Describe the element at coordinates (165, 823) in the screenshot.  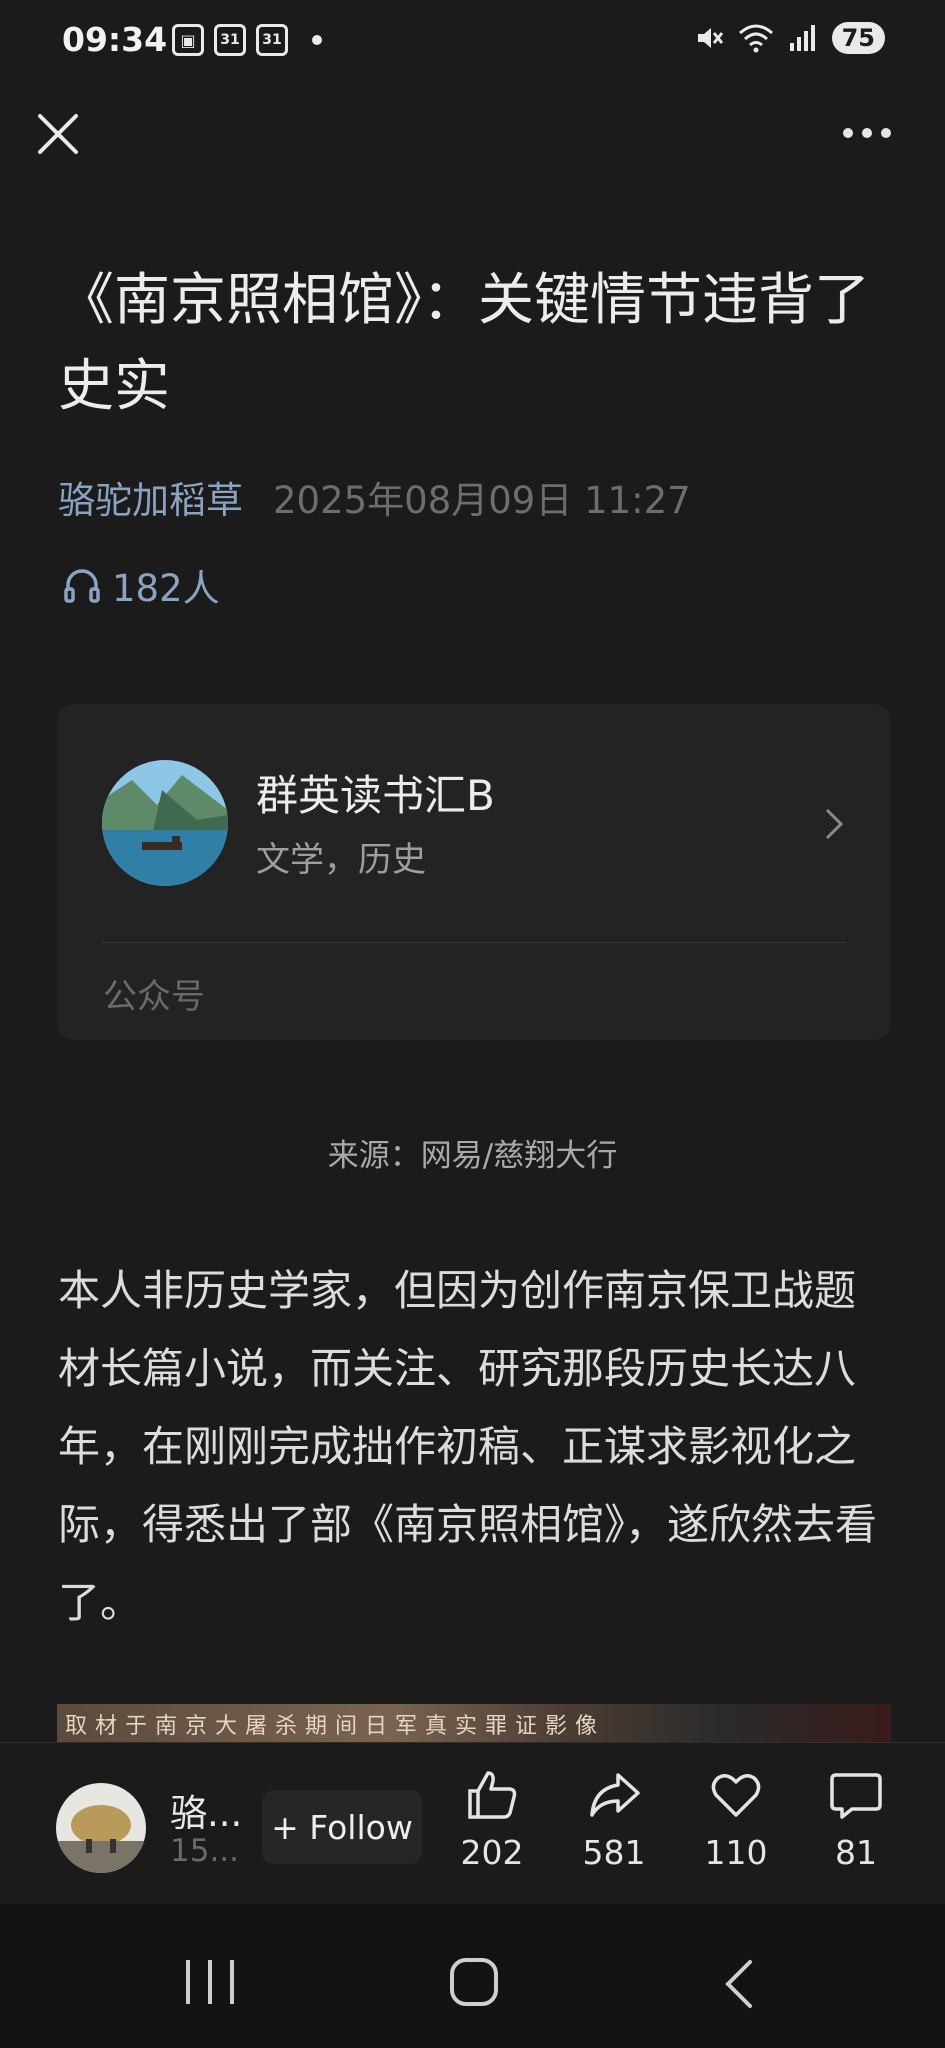
I see `account-avatar` at that location.